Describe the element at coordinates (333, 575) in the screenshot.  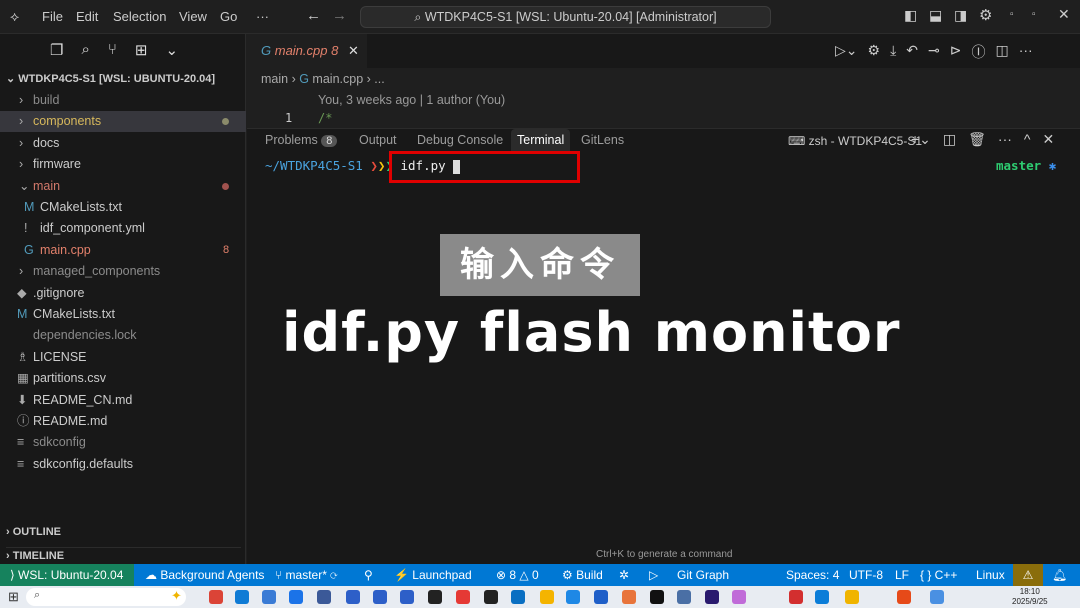
I see `sync-icon: ⟳` at that location.